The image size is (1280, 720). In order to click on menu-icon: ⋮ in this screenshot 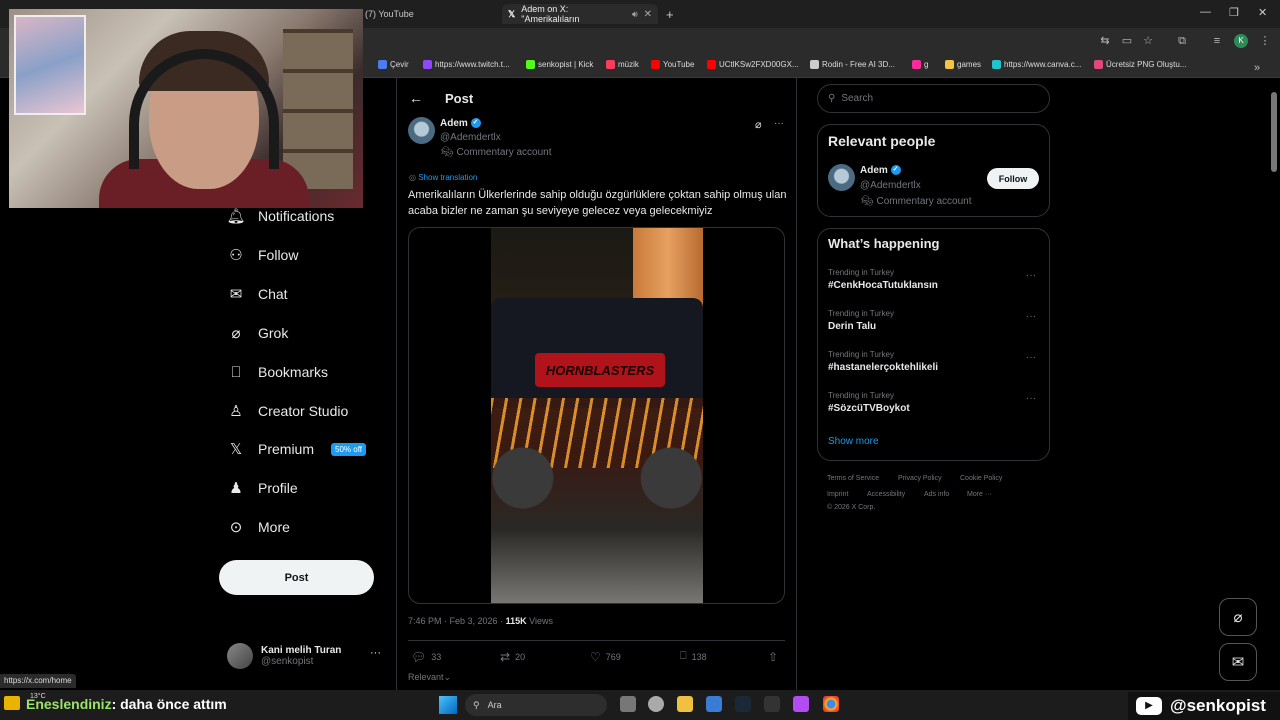, I will do `click(1265, 41)`.